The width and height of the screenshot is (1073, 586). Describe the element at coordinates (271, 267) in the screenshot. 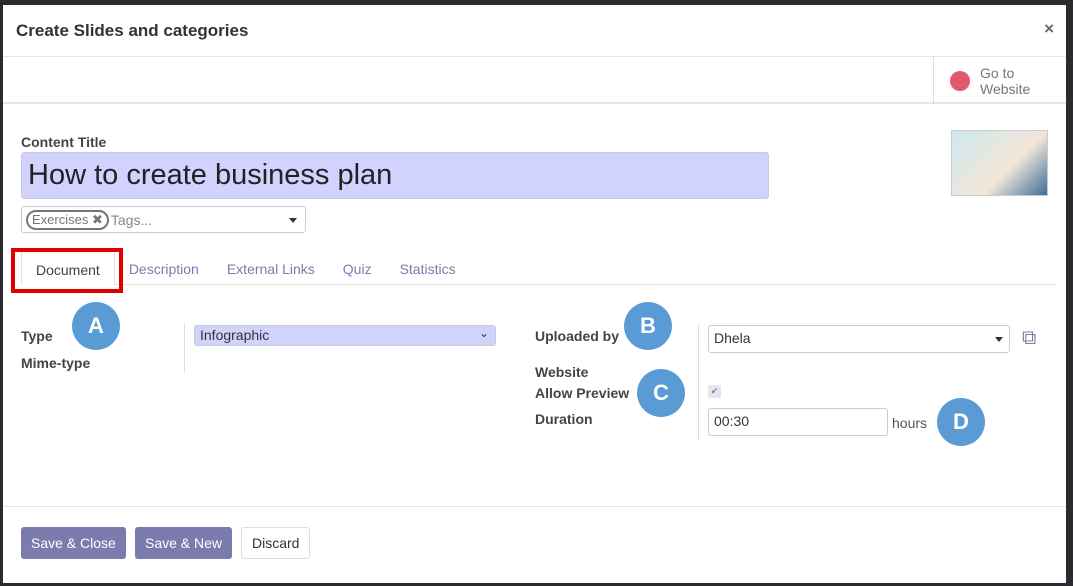

I see `tab-external-links: External Links` at that location.